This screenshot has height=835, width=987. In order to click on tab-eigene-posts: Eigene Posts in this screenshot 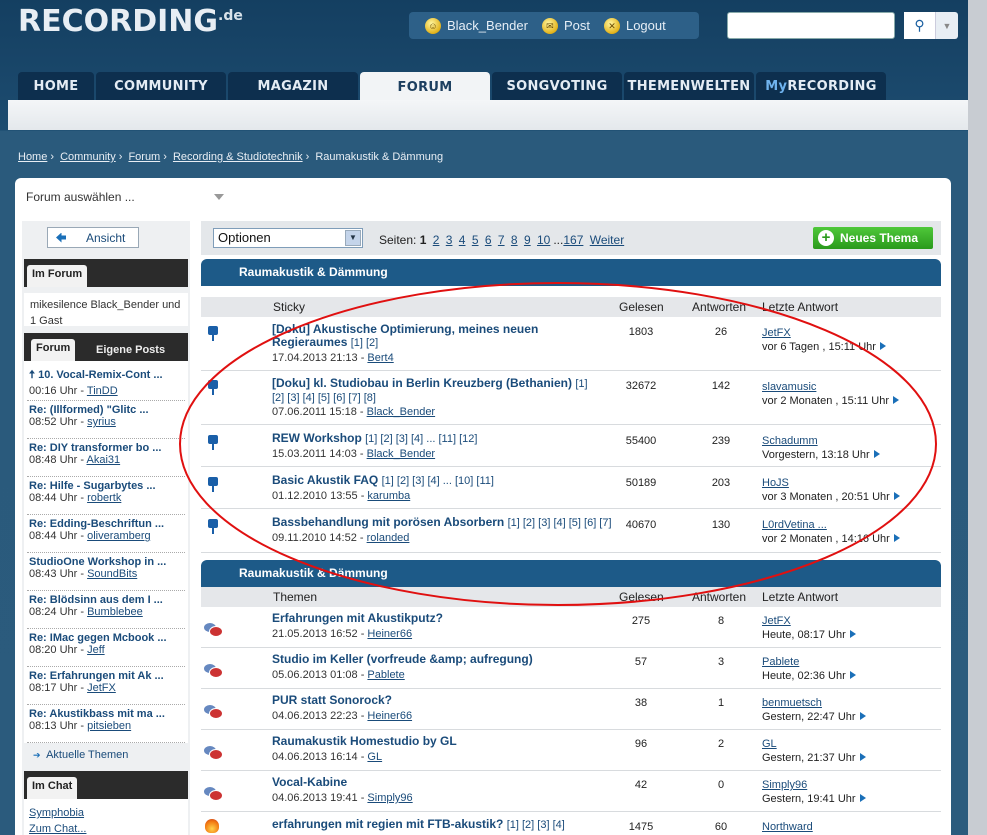, I will do `click(130, 350)`.